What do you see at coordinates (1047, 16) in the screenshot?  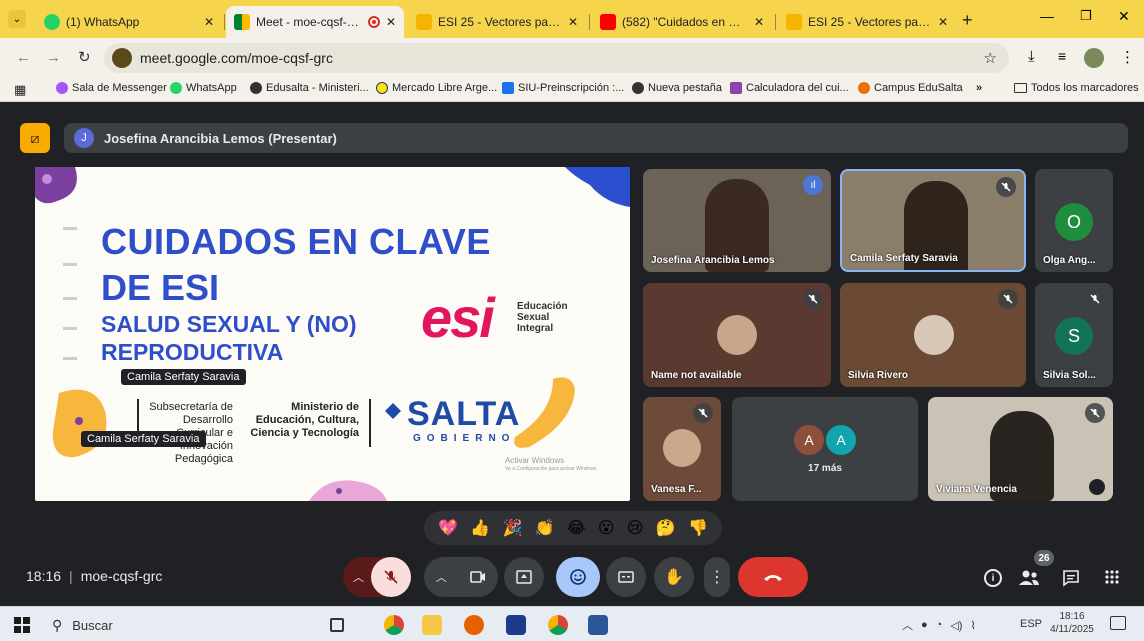 I see `minimize-button: —` at bounding box center [1047, 16].